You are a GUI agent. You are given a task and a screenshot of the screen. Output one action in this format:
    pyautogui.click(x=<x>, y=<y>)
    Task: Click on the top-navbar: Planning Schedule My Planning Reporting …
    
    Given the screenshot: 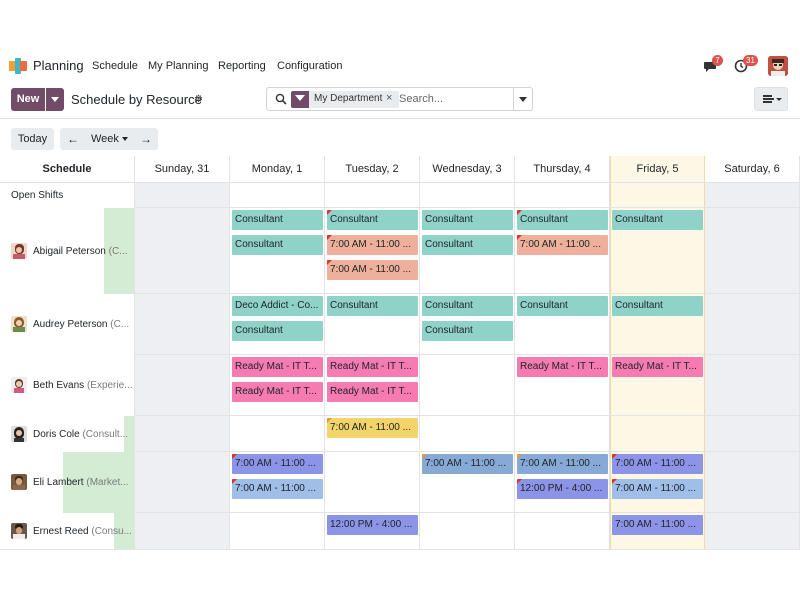 What is the action you would take?
    pyautogui.click(x=400, y=67)
    